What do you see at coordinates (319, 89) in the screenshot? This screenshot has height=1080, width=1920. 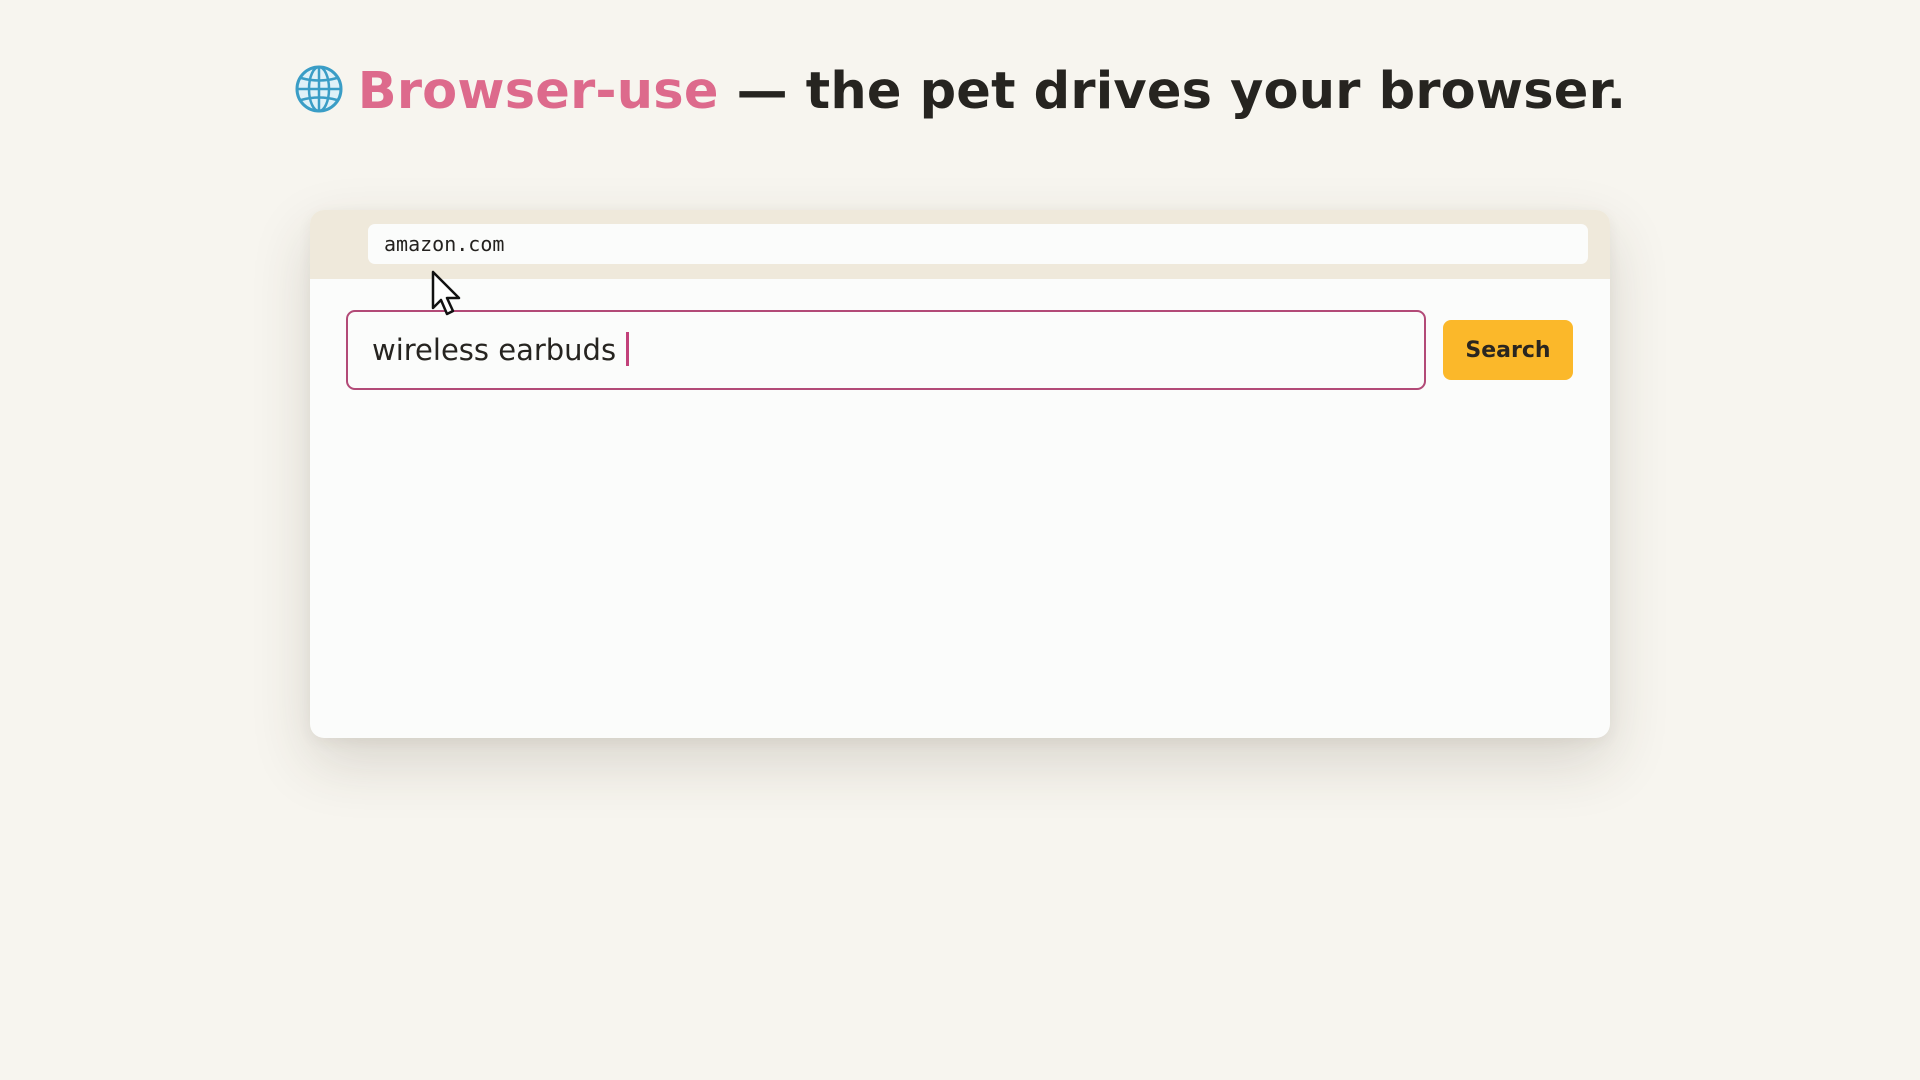 I see `globe-icon` at bounding box center [319, 89].